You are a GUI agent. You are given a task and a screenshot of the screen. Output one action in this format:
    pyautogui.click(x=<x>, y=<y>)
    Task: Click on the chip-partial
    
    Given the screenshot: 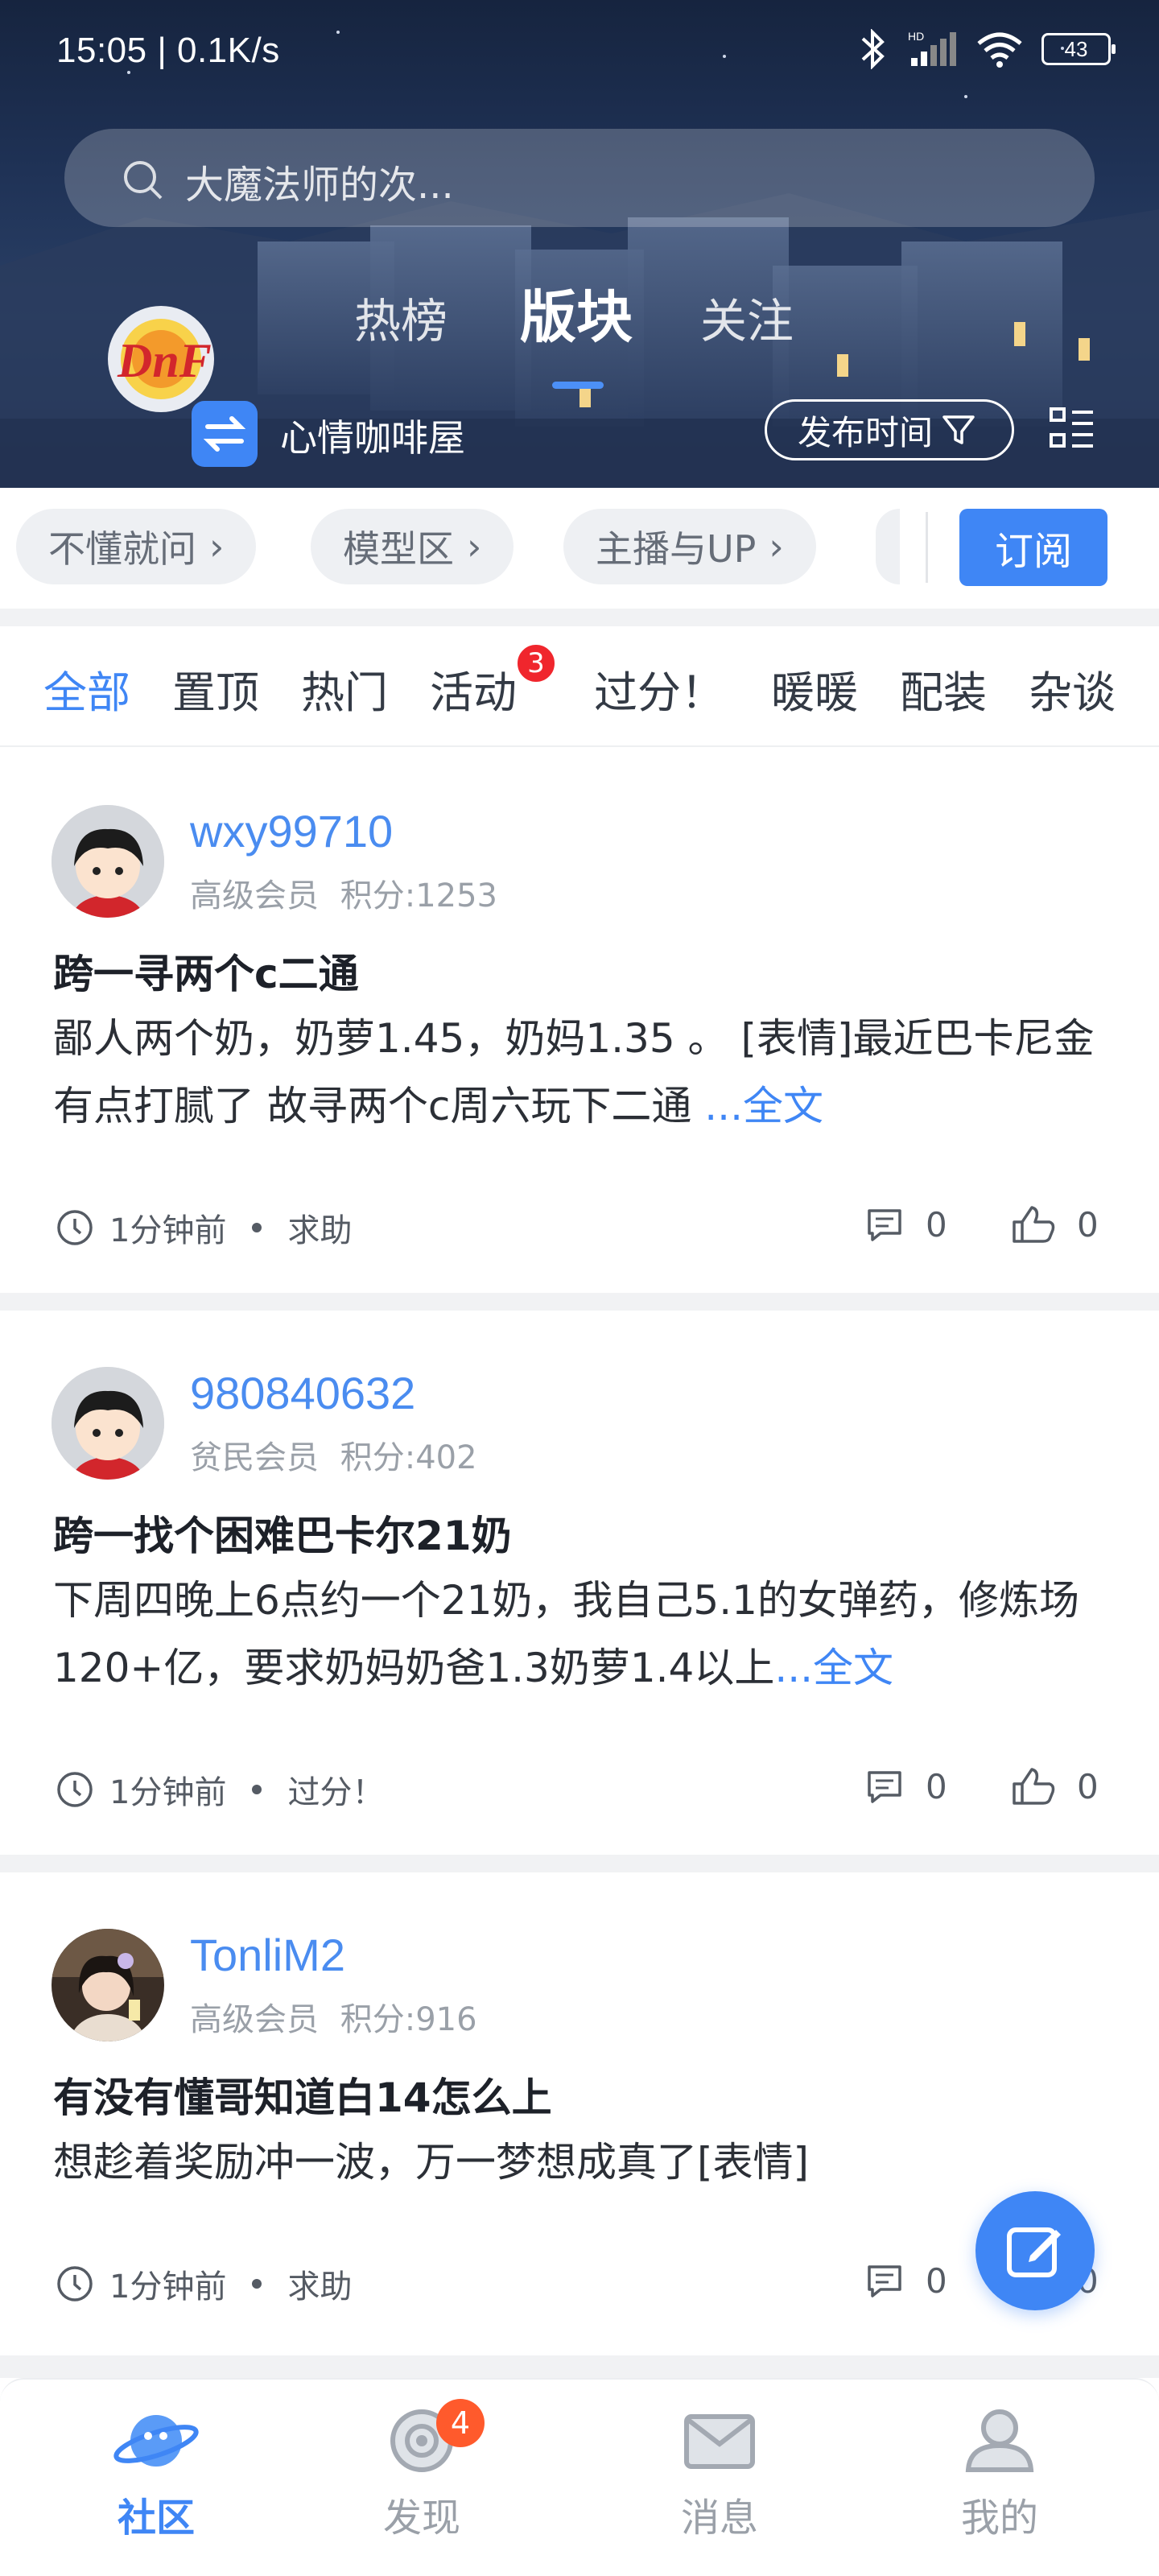 What is the action you would take?
    pyautogui.click(x=888, y=546)
    